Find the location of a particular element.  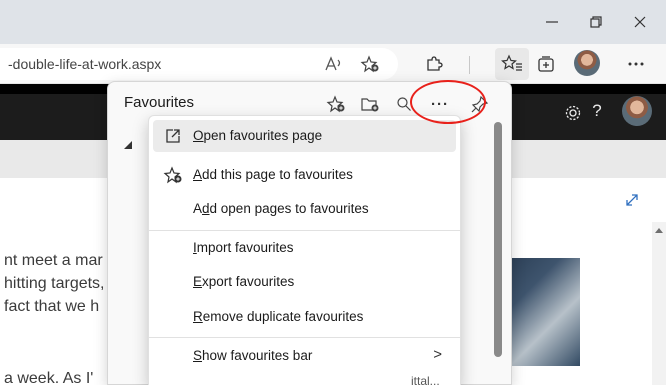

settings-and-more-button is located at coordinates (636, 64).